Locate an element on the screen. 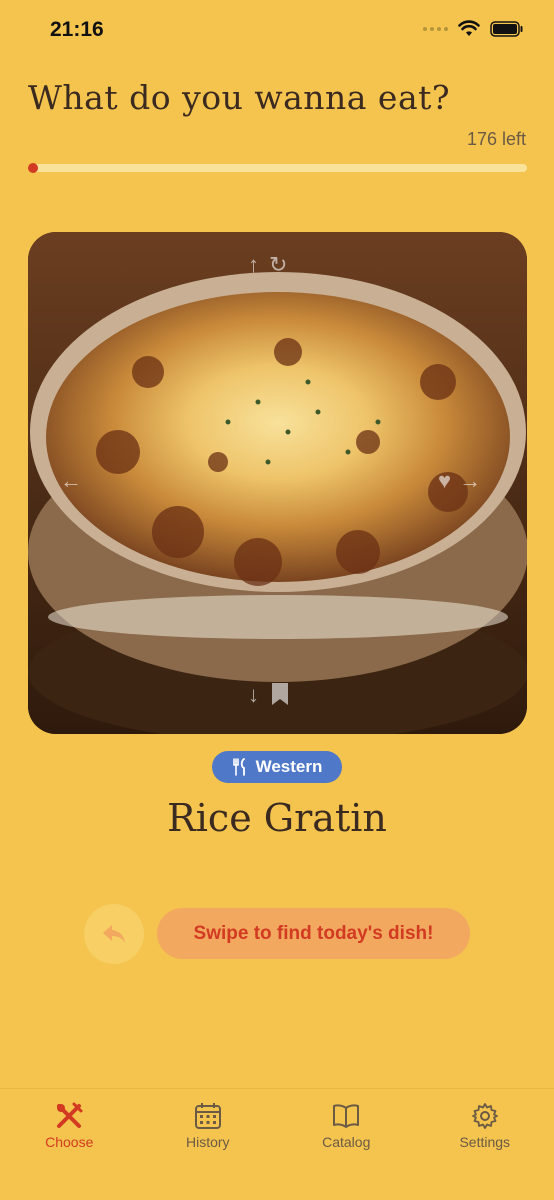 This screenshot has height=1200, width=554. book-icon is located at coordinates (346, 1116).